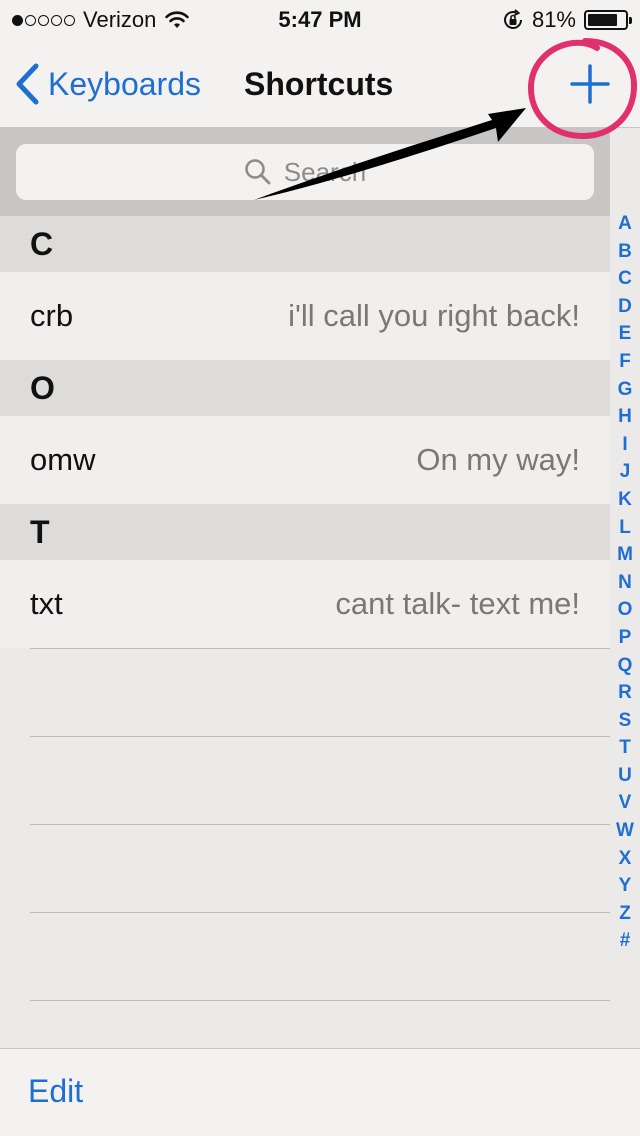  What do you see at coordinates (625, 693) in the screenshot?
I see `section-index-letter: R` at bounding box center [625, 693].